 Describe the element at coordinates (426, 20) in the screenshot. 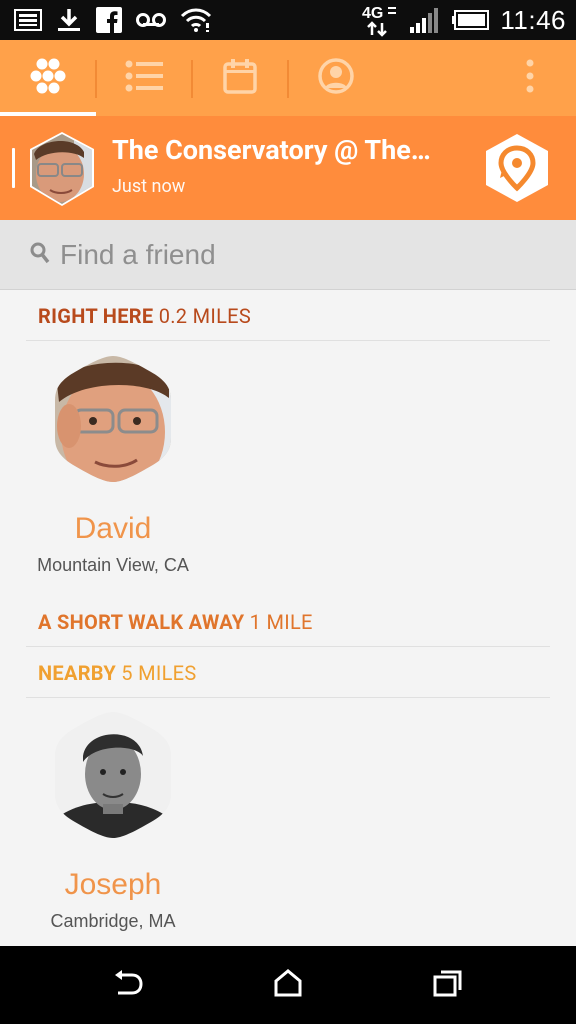

I see `signal-icon` at that location.